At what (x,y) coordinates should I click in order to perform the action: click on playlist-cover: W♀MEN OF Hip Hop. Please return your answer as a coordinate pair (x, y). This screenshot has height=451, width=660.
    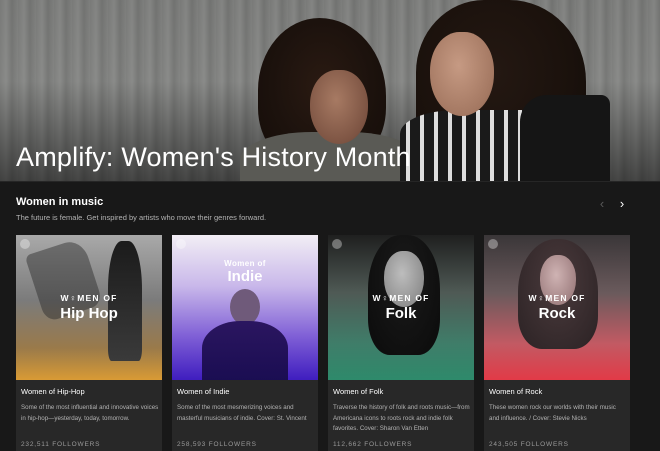
    Looking at the image, I should click on (89, 307).